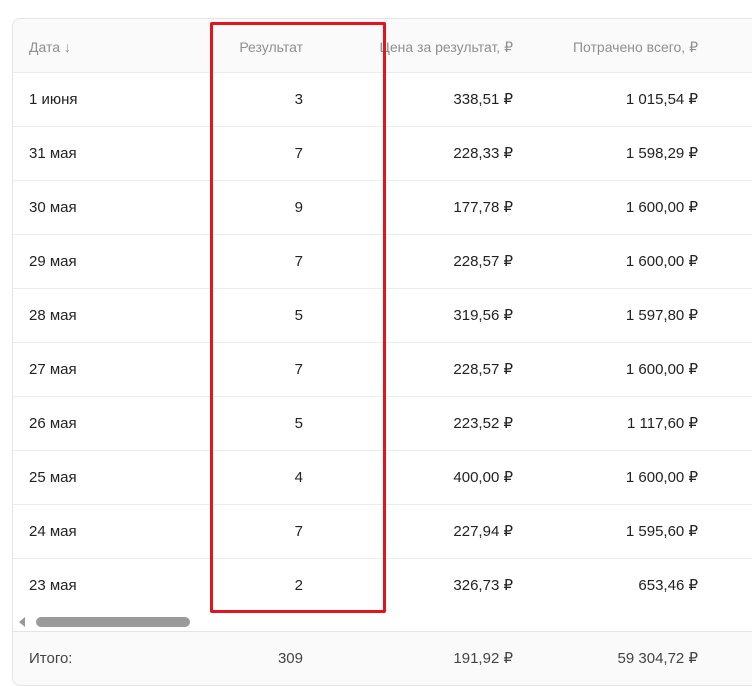 This screenshot has width=752, height=686. I want to click on table-row: 23 мая 2 326,73 ₽ 653,46 ₽, so click(382, 586).